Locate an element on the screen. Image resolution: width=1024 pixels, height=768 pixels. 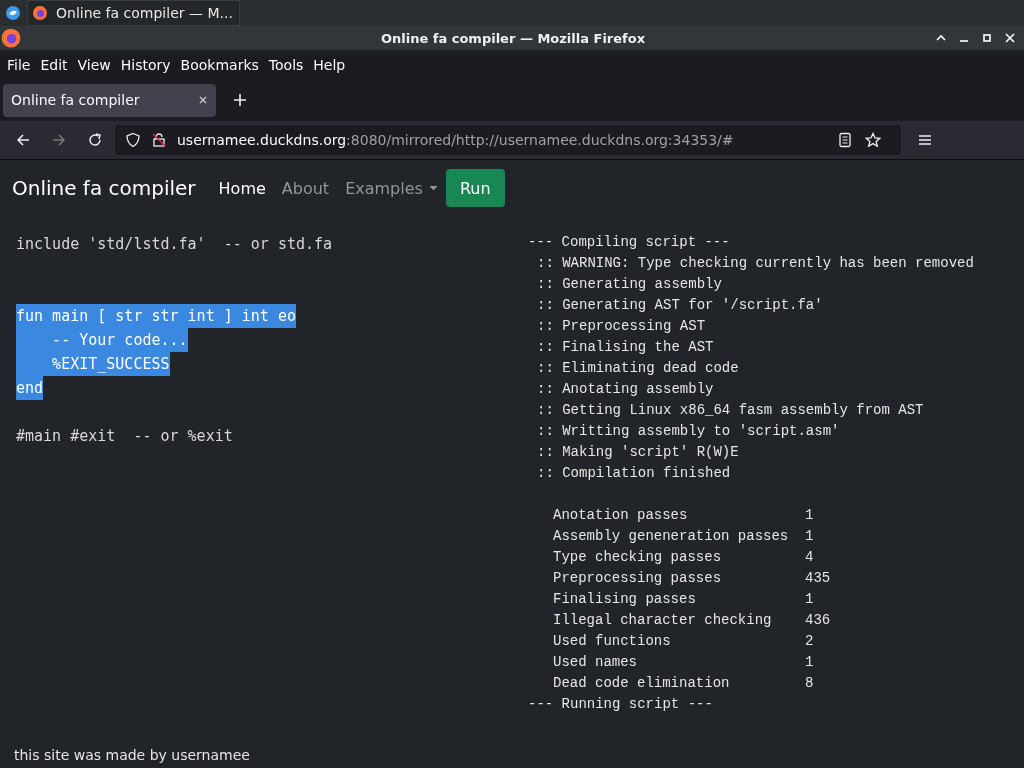
nav-link: Home is located at coordinates (242, 188).